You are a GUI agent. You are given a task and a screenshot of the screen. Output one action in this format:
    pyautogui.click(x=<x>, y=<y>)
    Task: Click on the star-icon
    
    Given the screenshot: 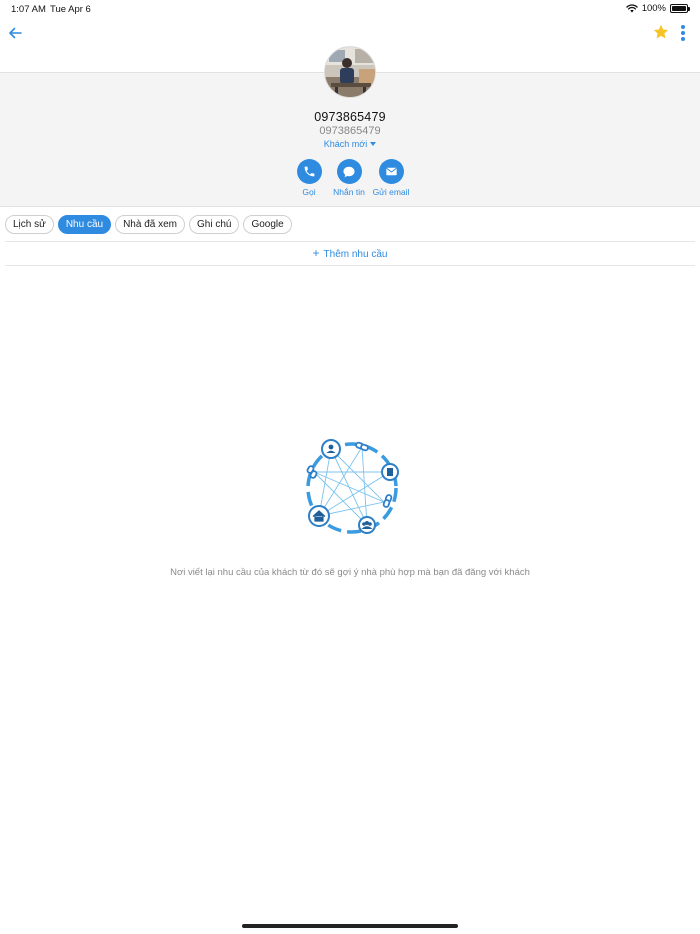 What is the action you would take?
    pyautogui.click(x=661, y=31)
    